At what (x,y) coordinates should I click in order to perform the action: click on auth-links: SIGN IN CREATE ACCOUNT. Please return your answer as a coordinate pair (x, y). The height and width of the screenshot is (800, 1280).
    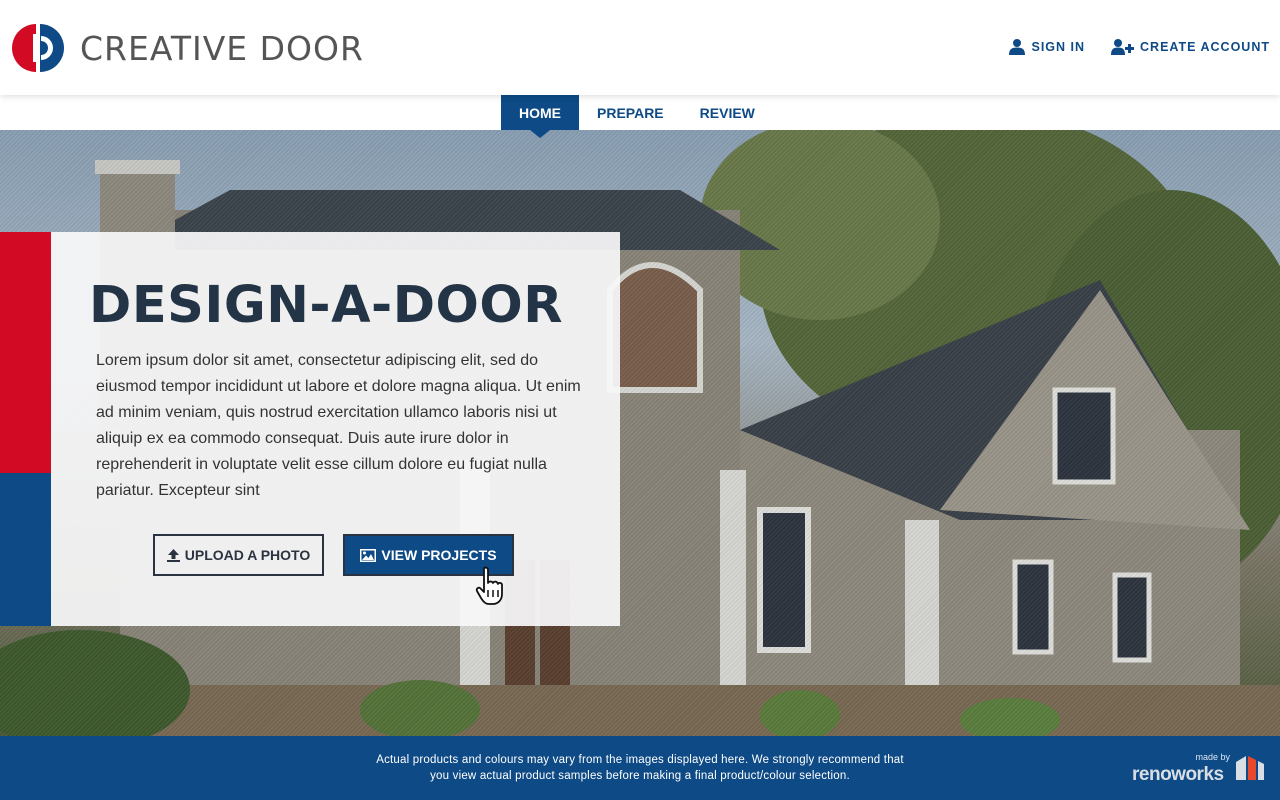
    Looking at the image, I should click on (1139, 46).